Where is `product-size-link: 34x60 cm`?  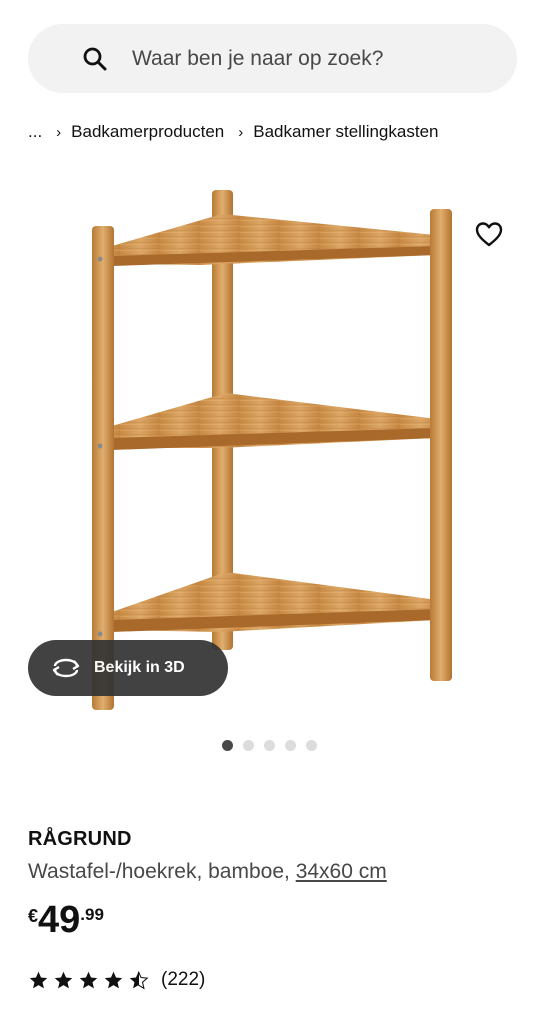 product-size-link: 34x60 cm is located at coordinates (341, 871).